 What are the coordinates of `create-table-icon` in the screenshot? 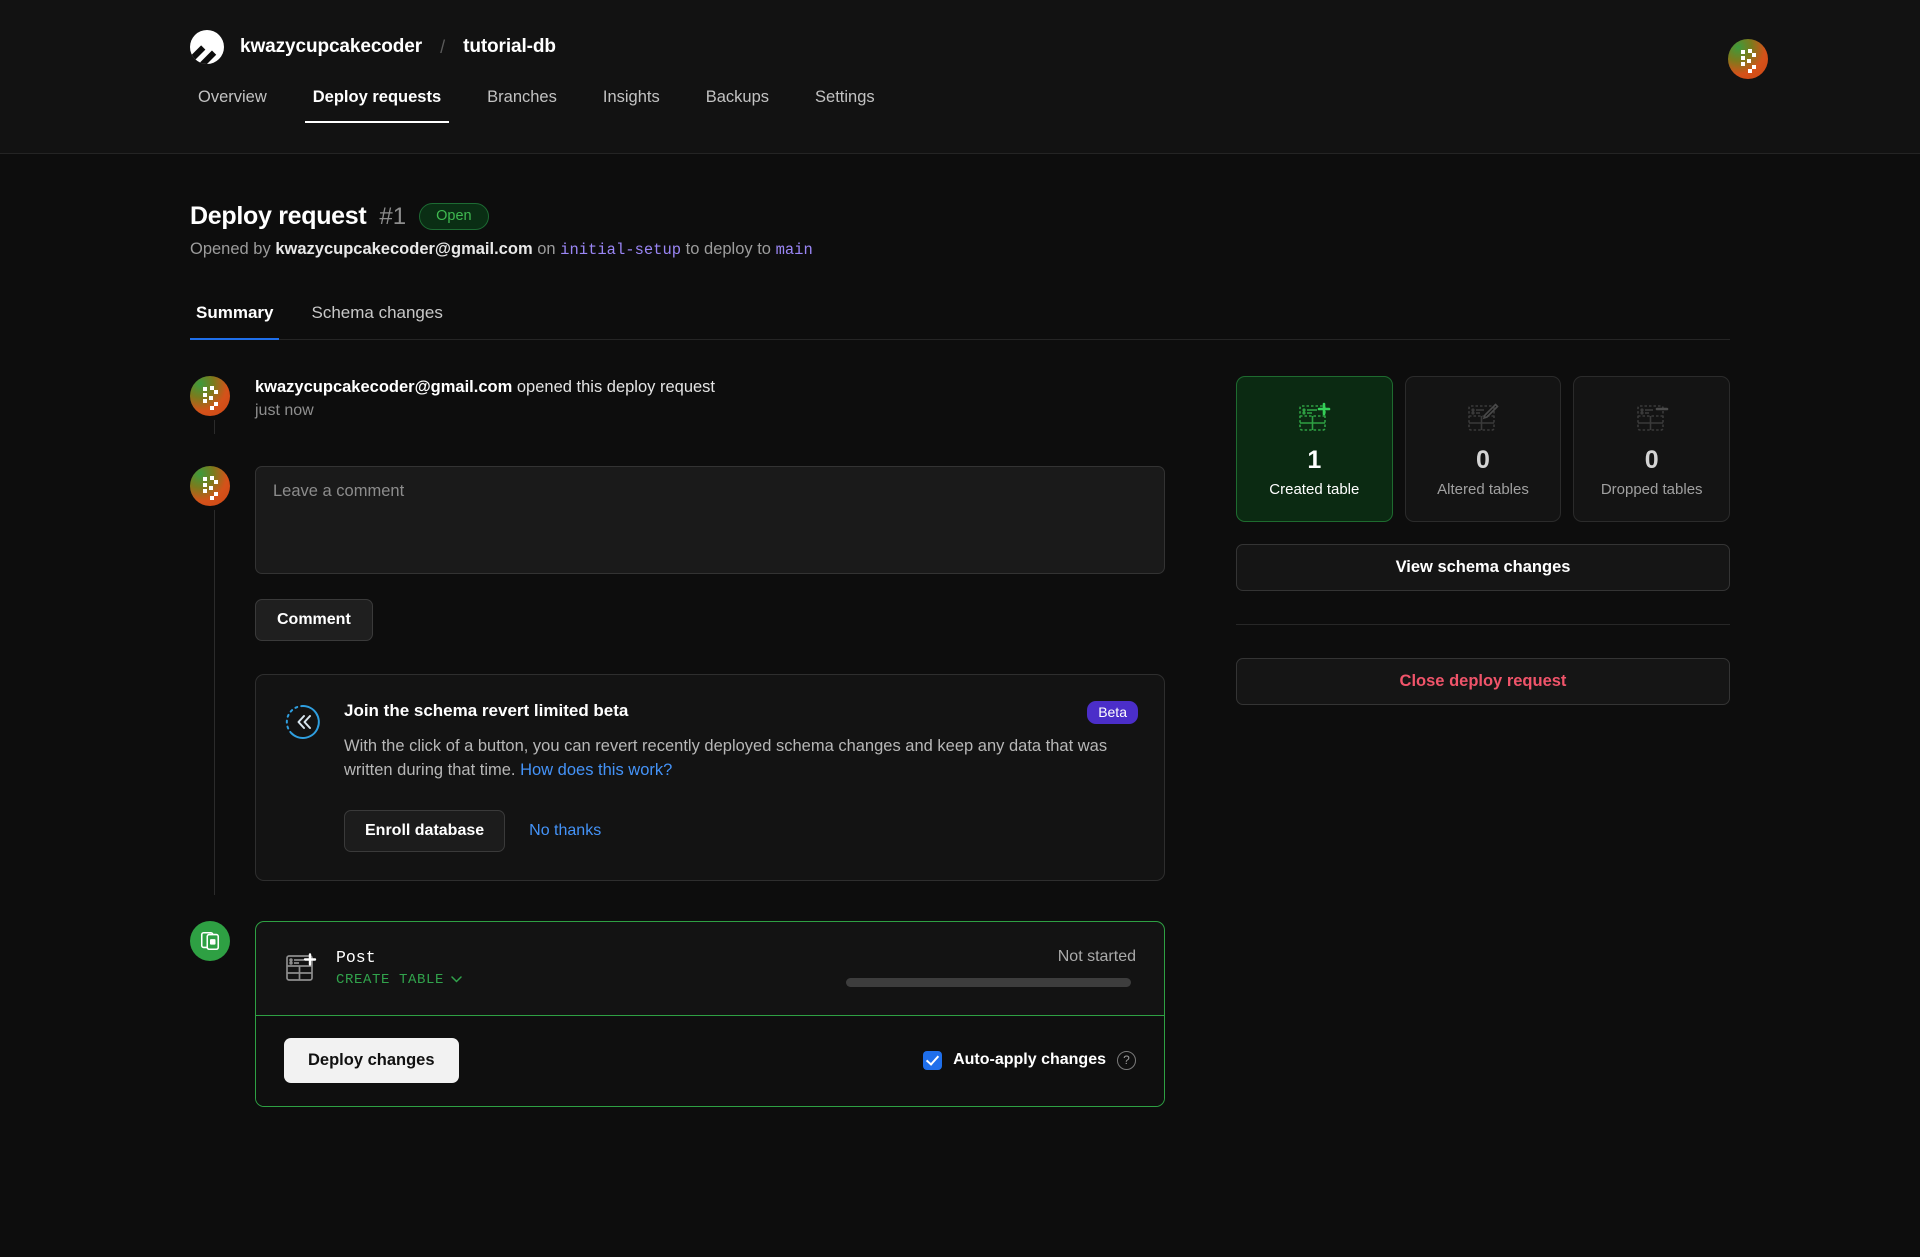 It's located at (301, 967).